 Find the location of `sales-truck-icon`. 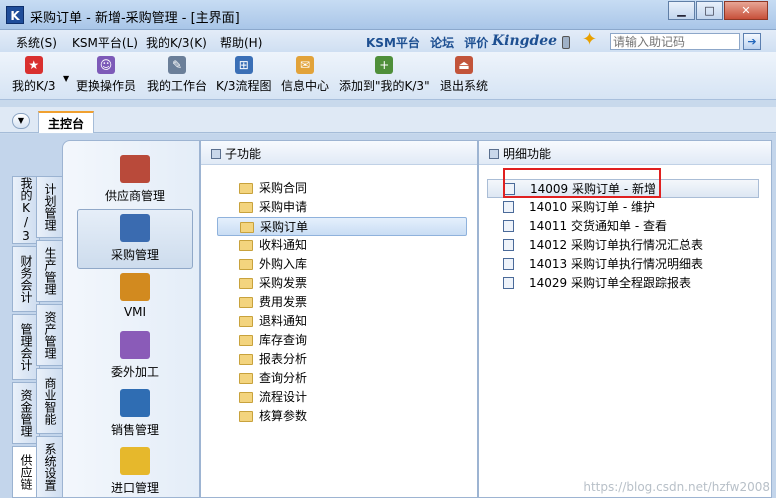

sales-truck-icon is located at coordinates (135, 403).